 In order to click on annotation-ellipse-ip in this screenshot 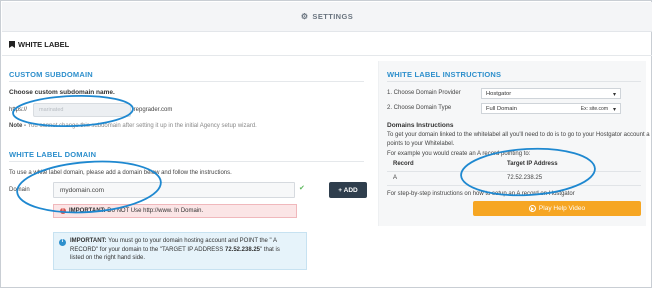, I will do `click(528, 172)`.